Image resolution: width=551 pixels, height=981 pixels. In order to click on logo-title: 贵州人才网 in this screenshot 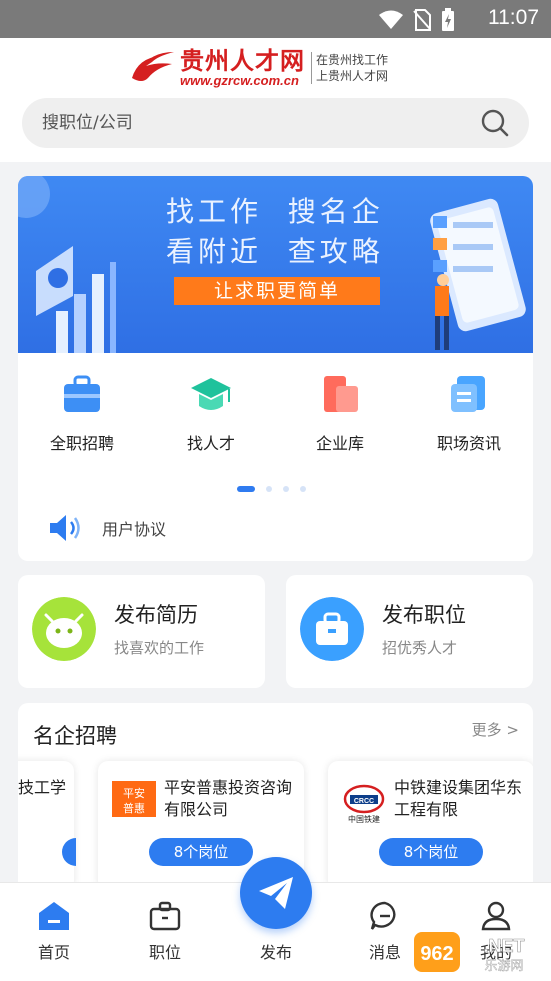, I will do `click(242, 60)`.